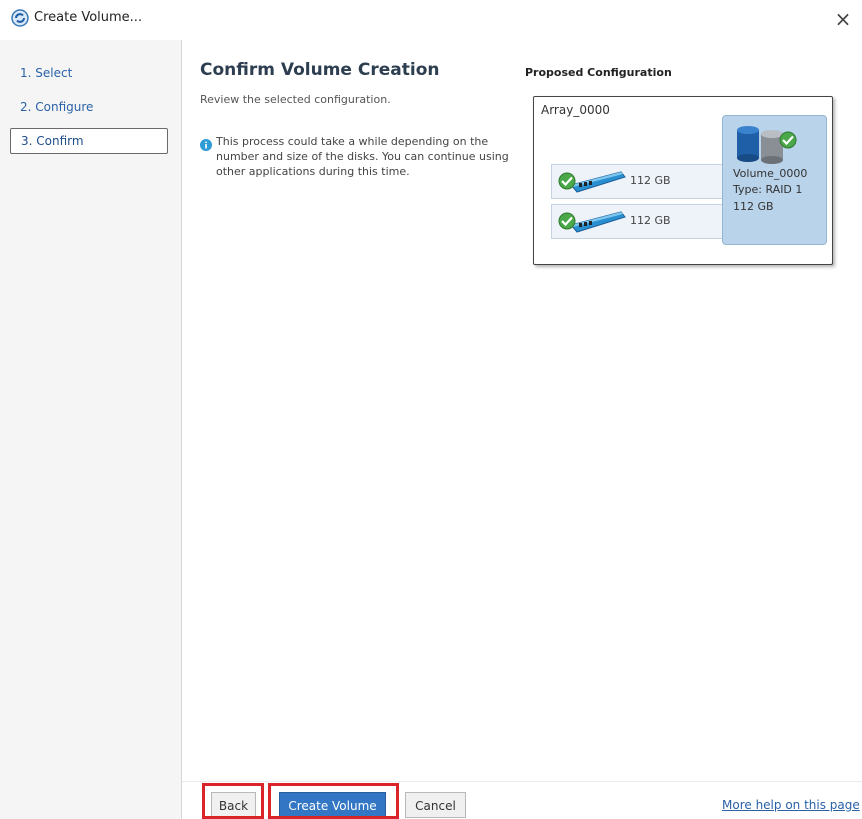  I want to click on volume-name: Volume_0000, so click(770, 173).